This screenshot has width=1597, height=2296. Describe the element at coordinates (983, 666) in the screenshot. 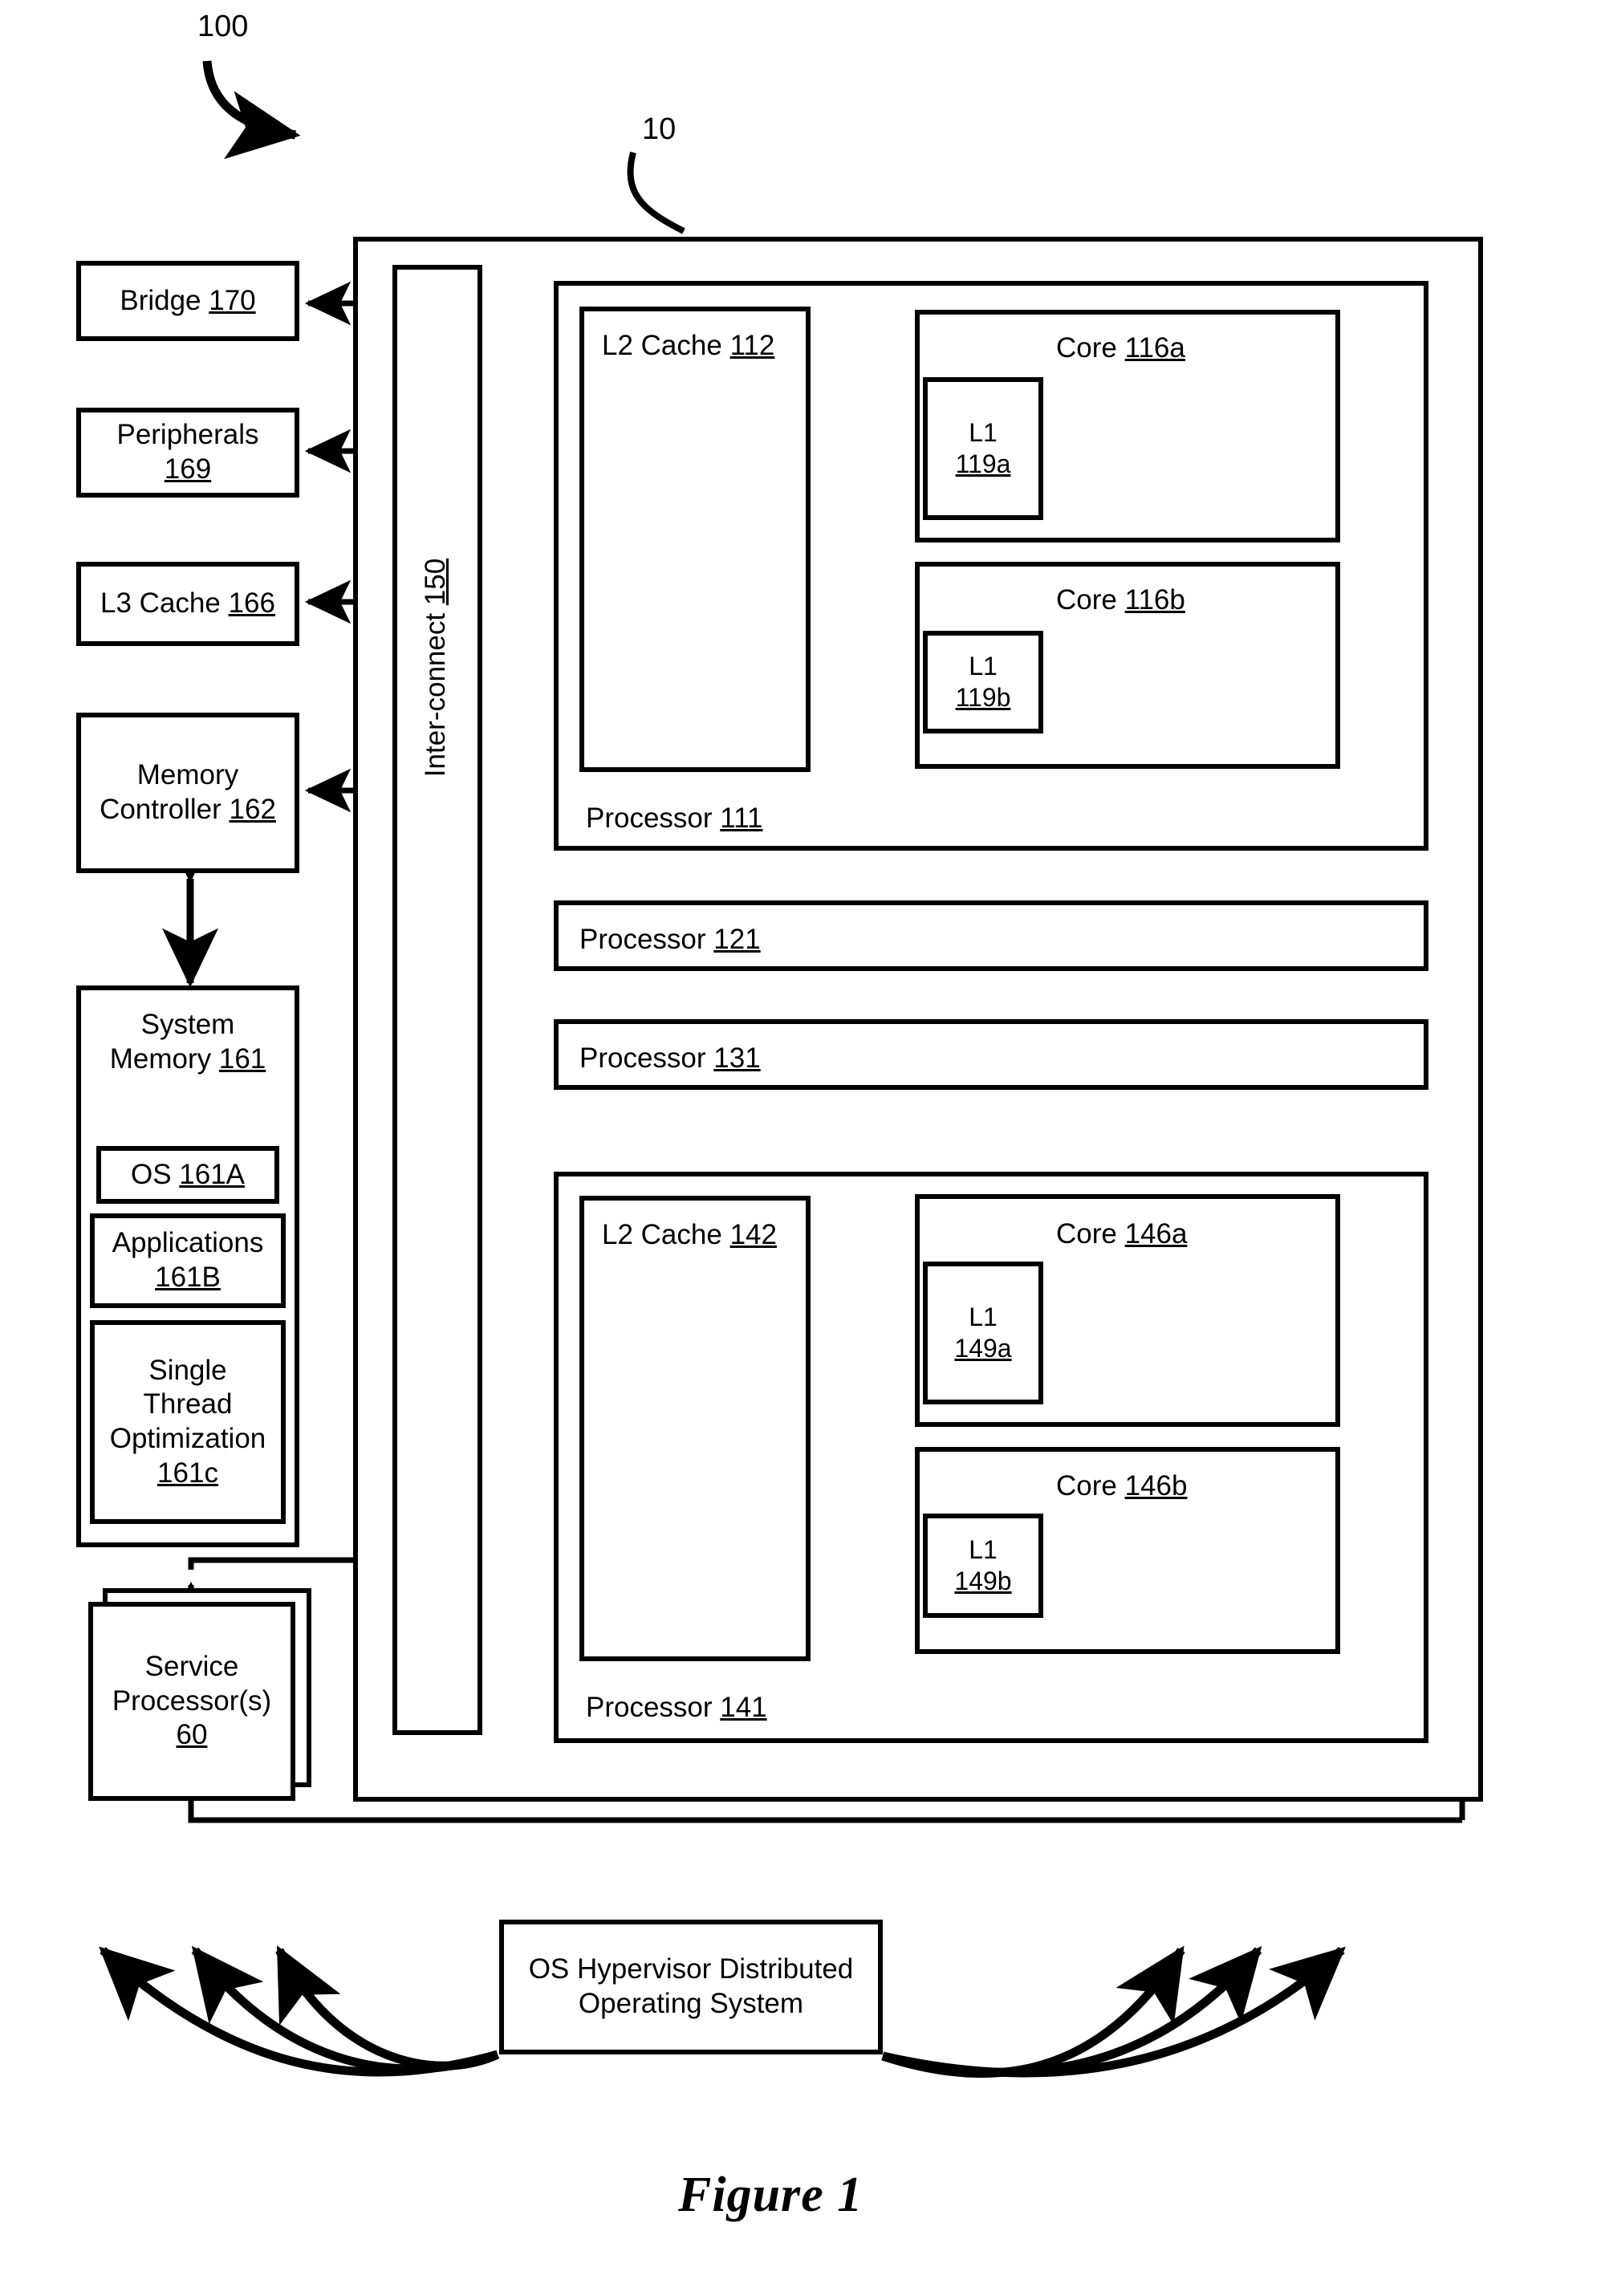

I see `l1-119b-label: L1` at that location.